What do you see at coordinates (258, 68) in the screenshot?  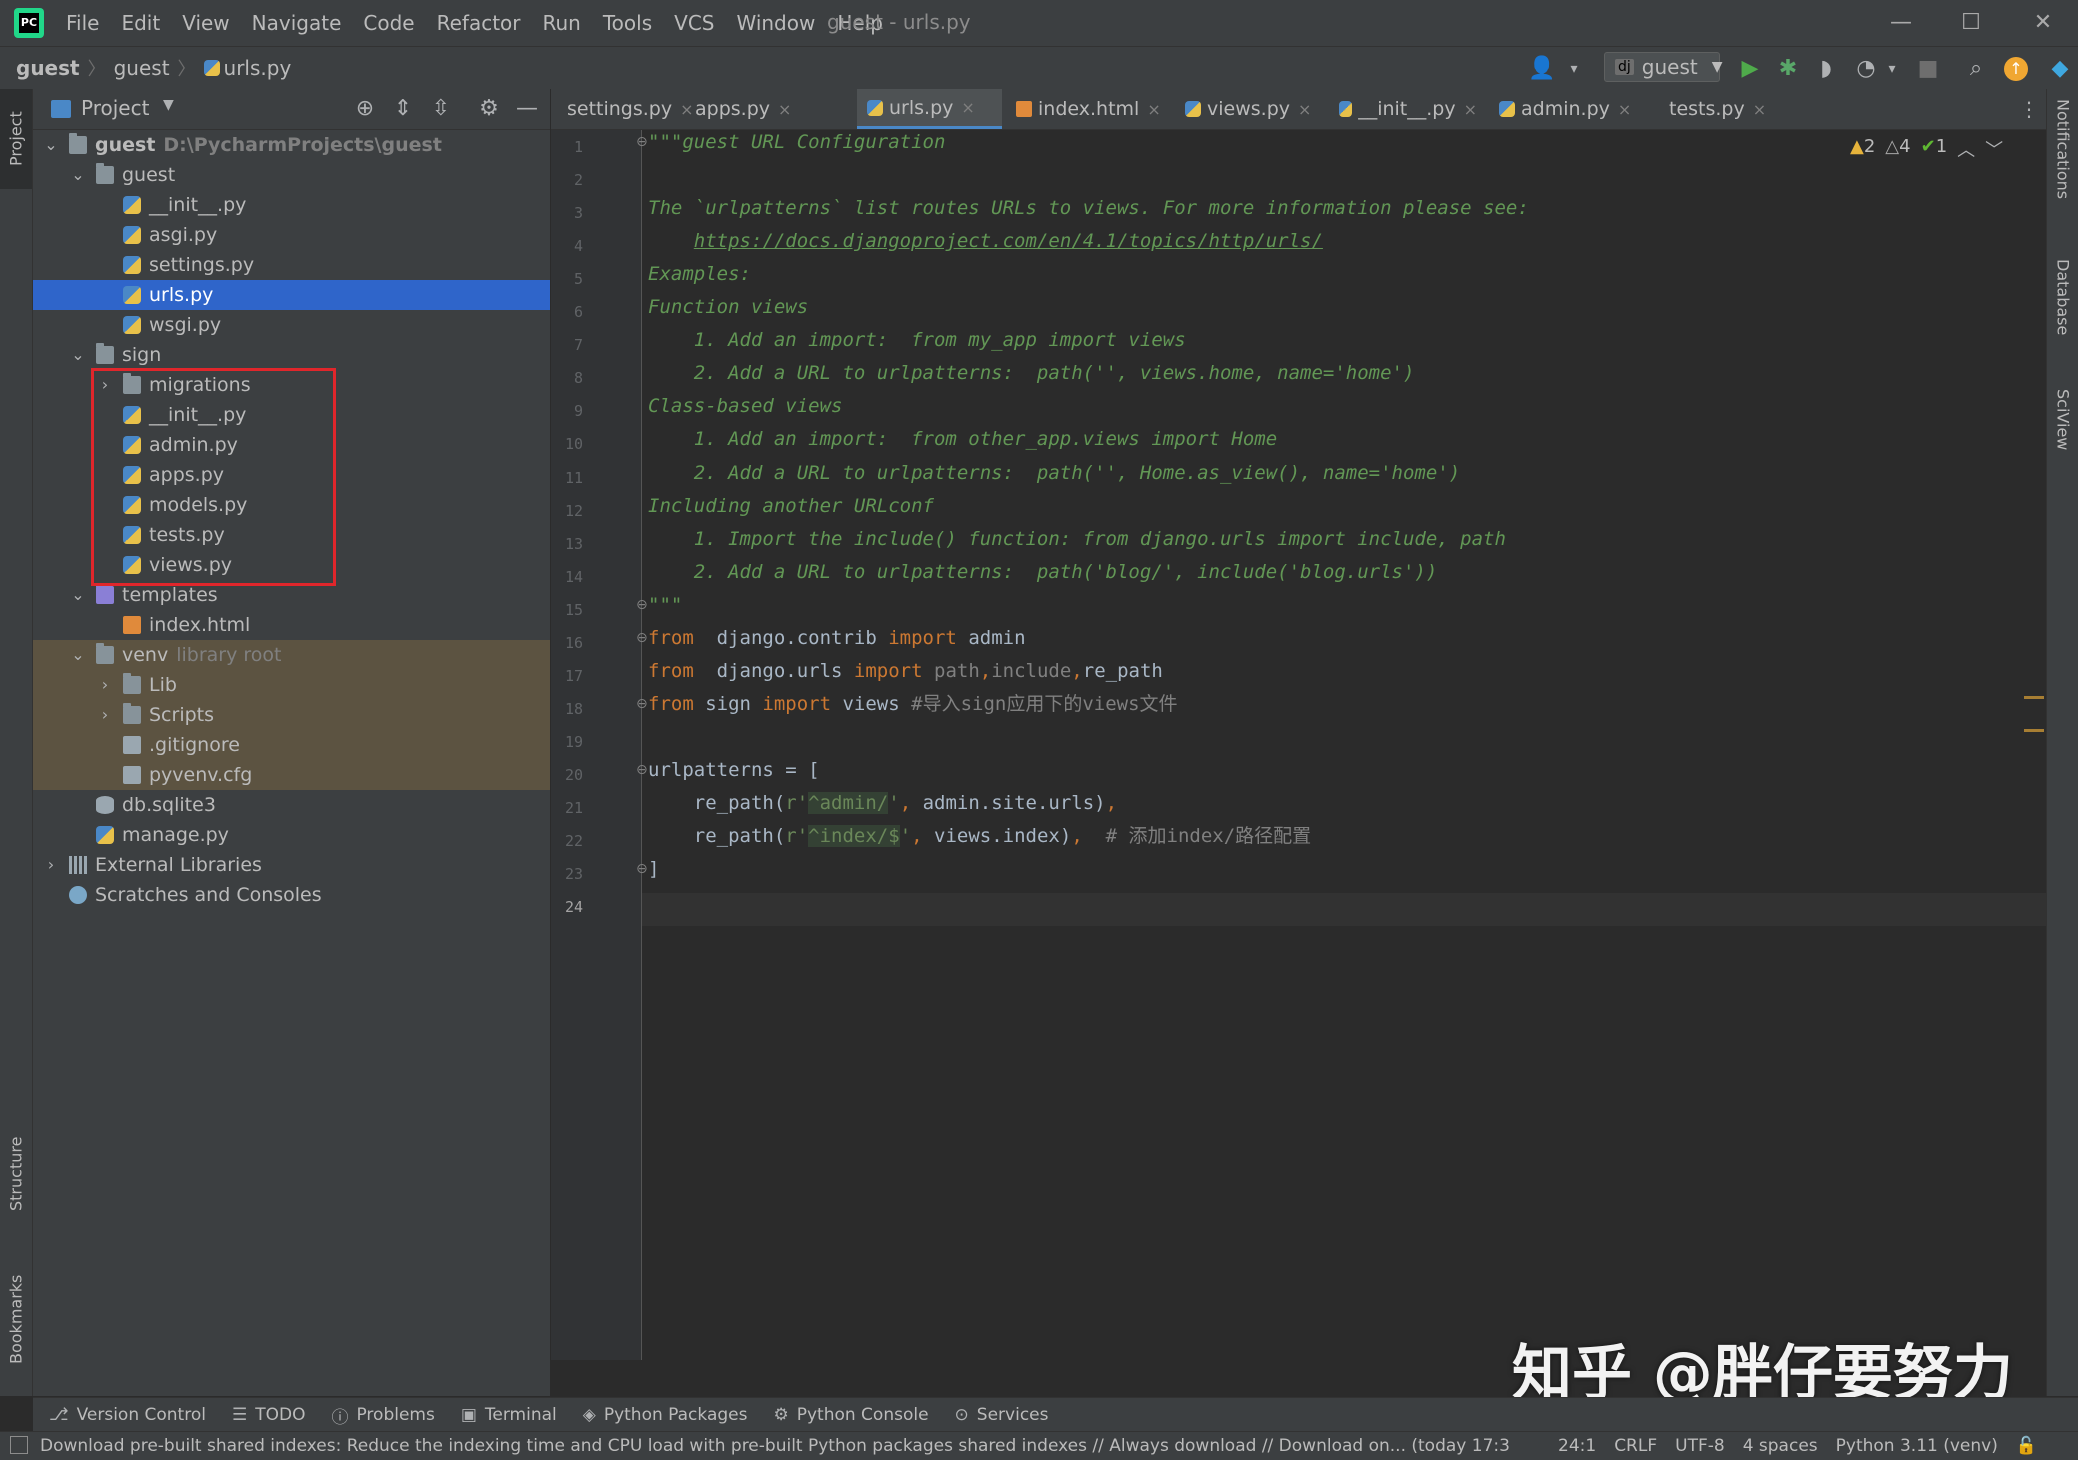 I see `breadcrumb-file: urls.py` at bounding box center [258, 68].